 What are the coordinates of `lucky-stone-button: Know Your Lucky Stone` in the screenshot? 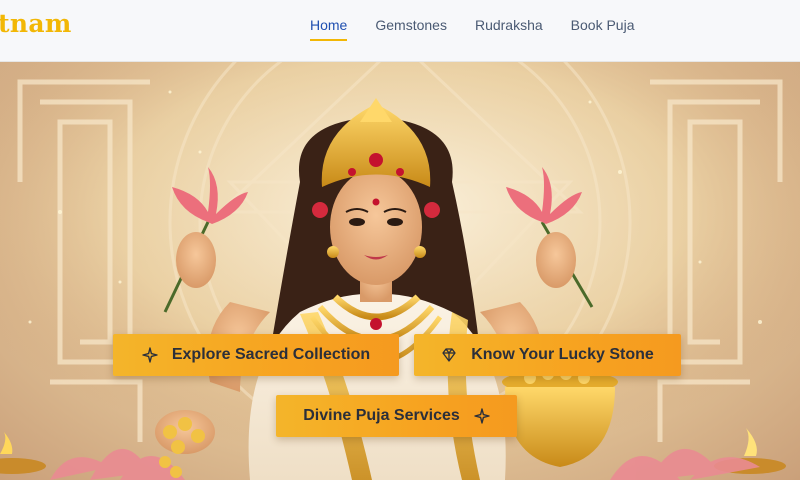 It's located at (547, 355).